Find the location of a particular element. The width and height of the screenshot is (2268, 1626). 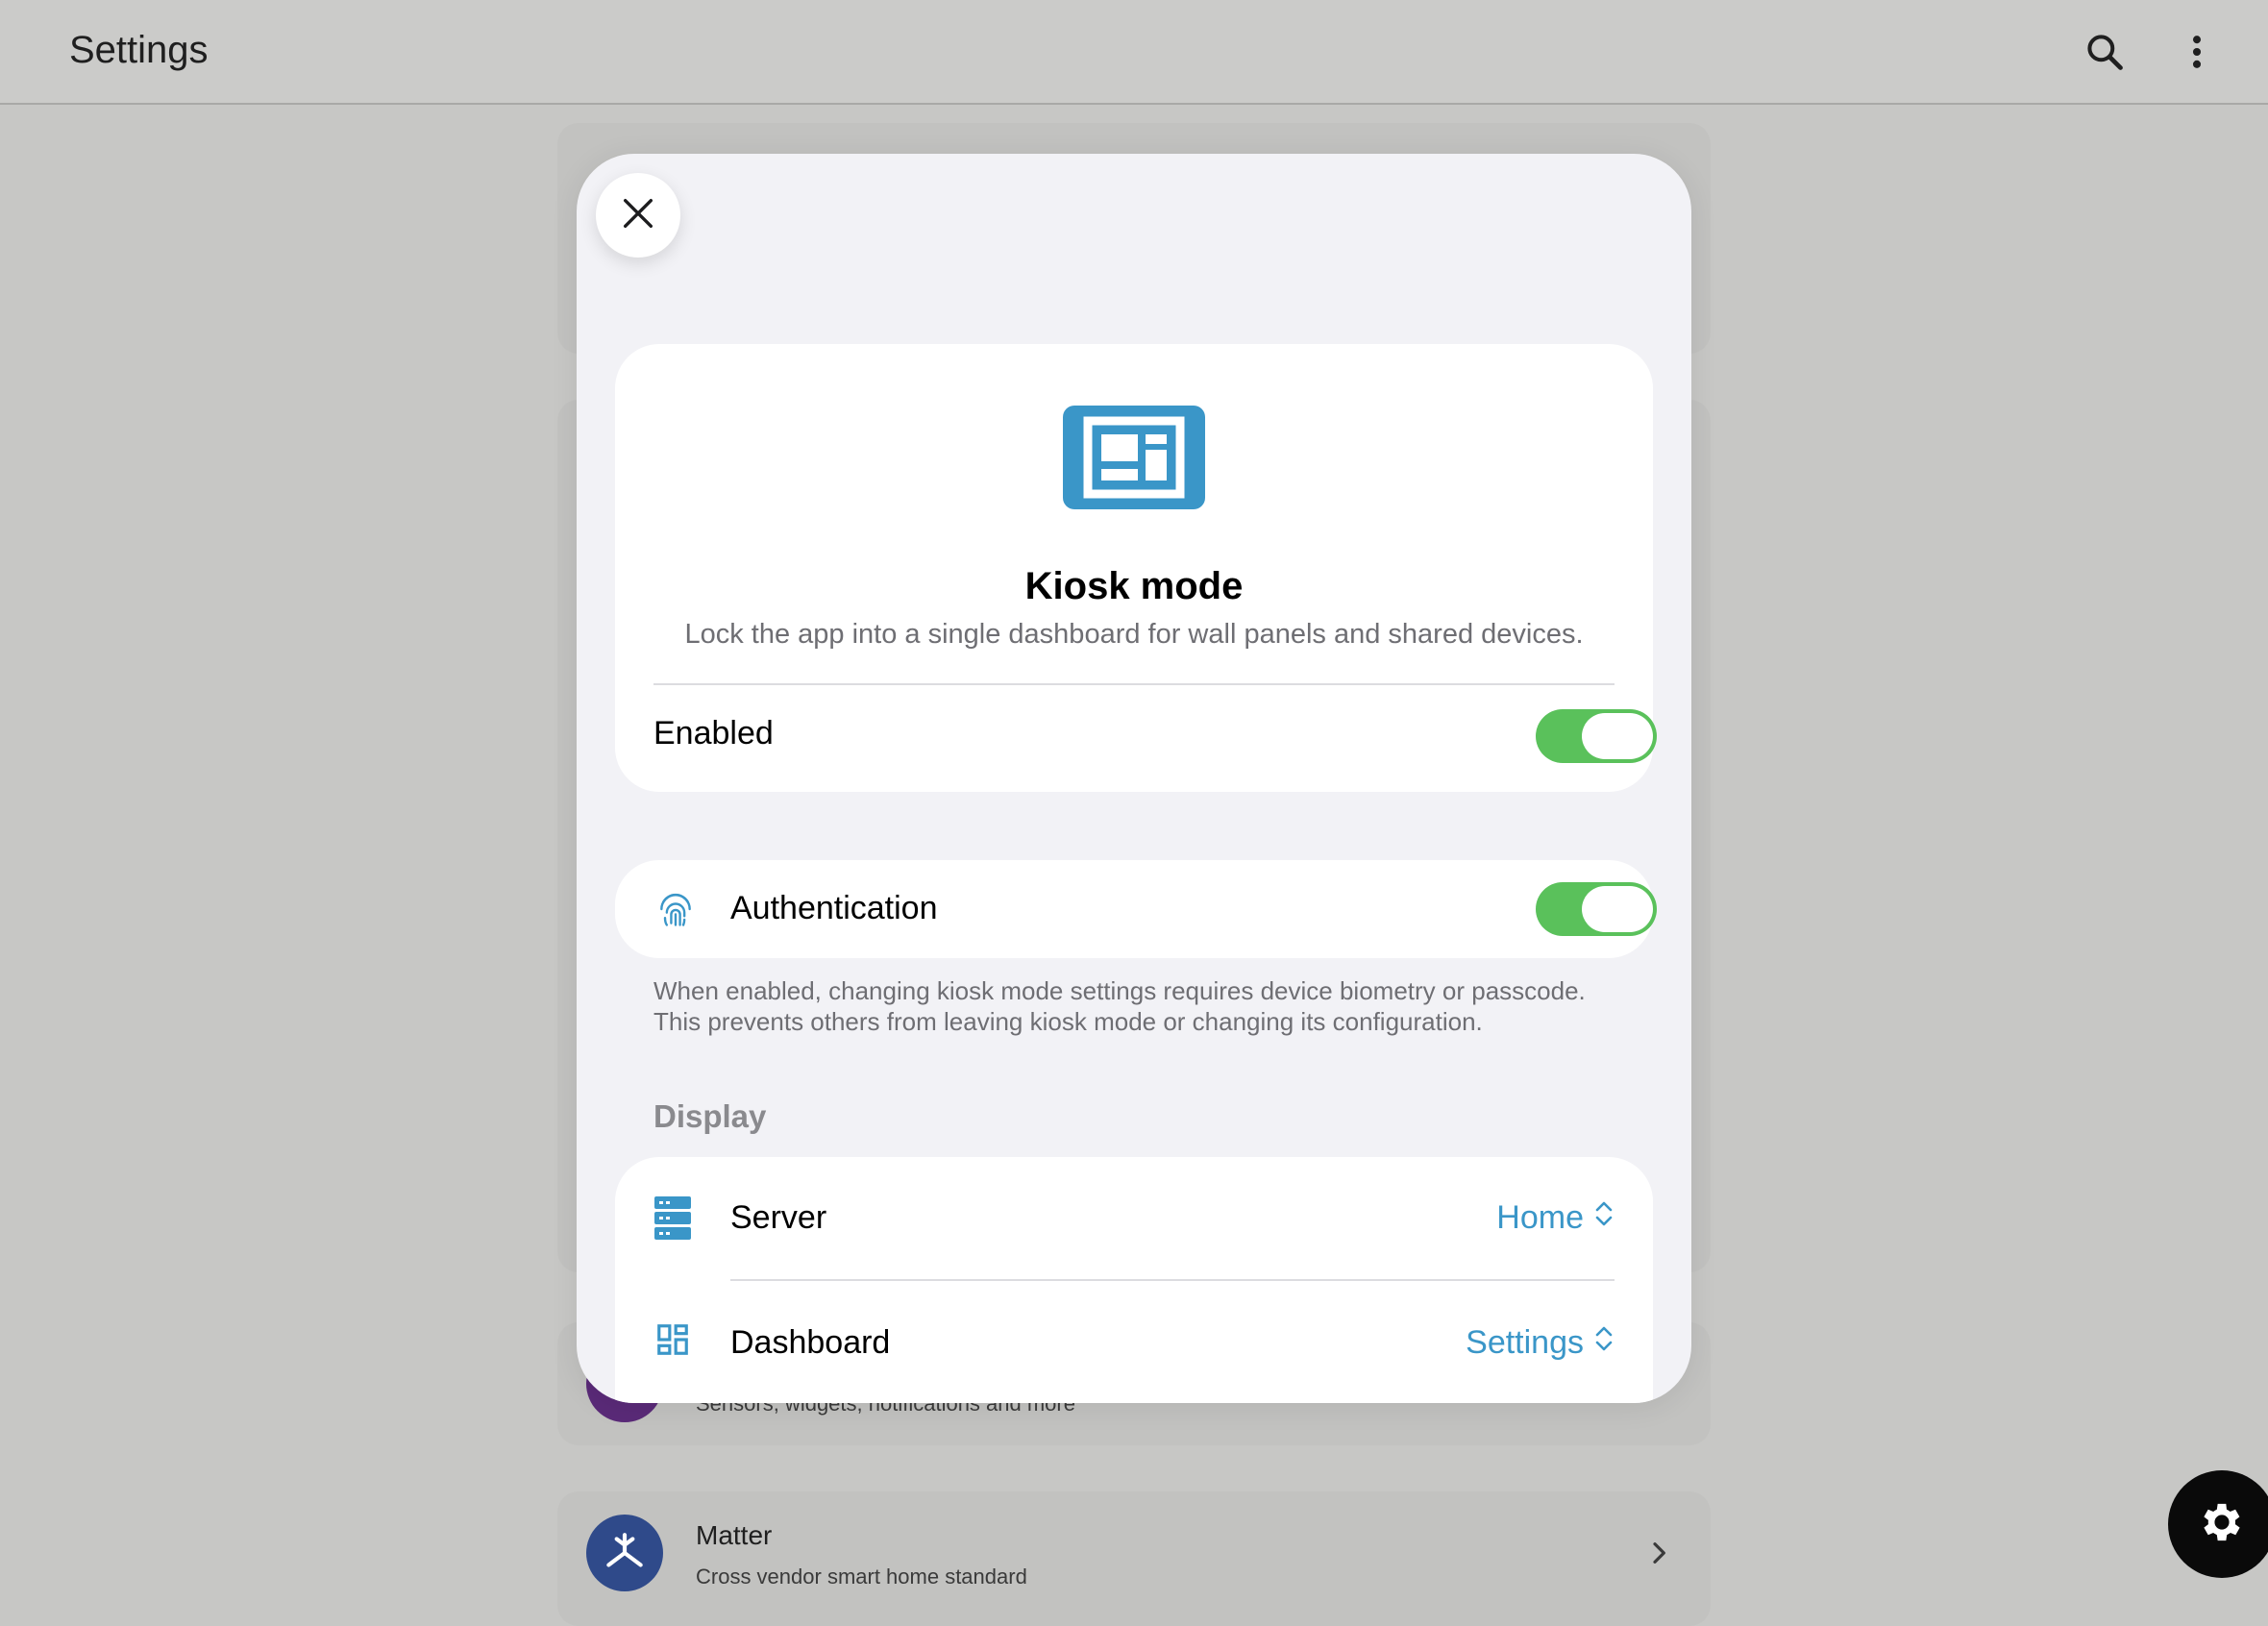

matter-subtitle: Cross vendor smart home standard is located at coordinates (861, 1576).